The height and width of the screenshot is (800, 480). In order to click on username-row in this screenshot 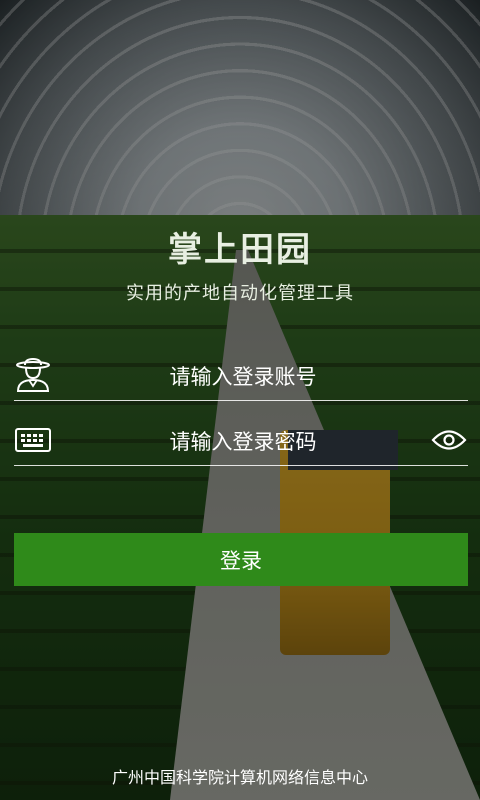, I will do `click(241, 376)`.